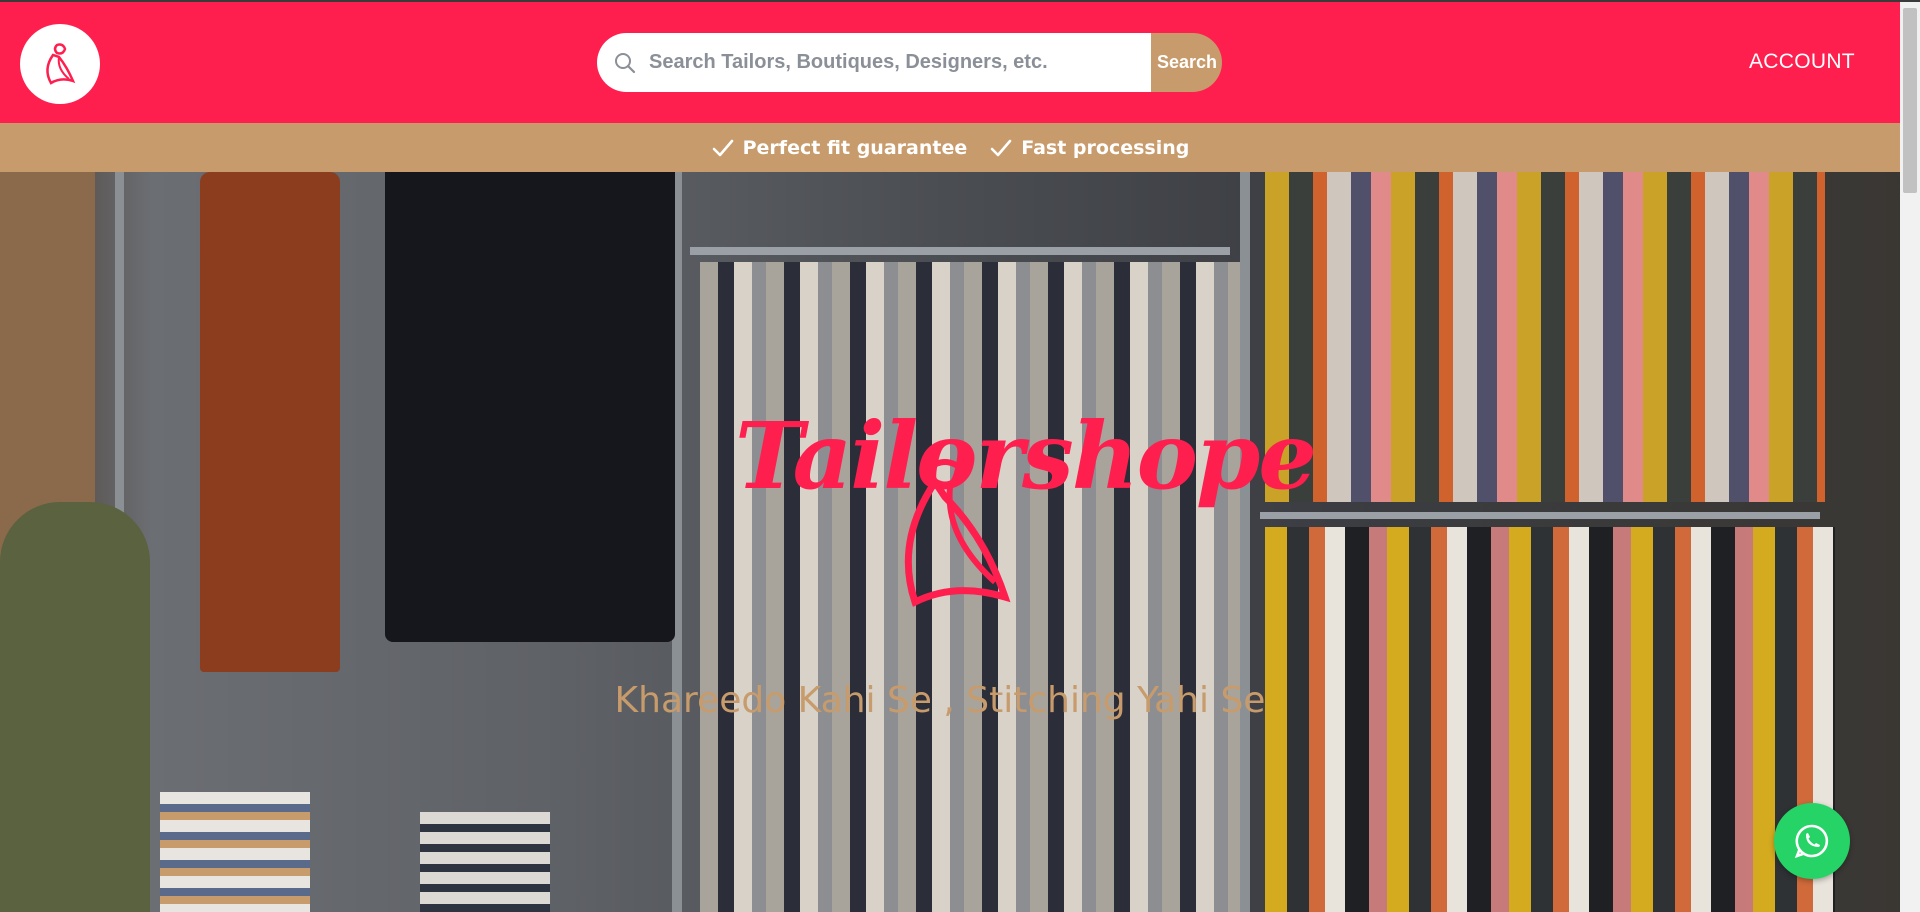 This screenshot has height=912, width=1920. I want to click on search-bar: Search, so click(909, 62).